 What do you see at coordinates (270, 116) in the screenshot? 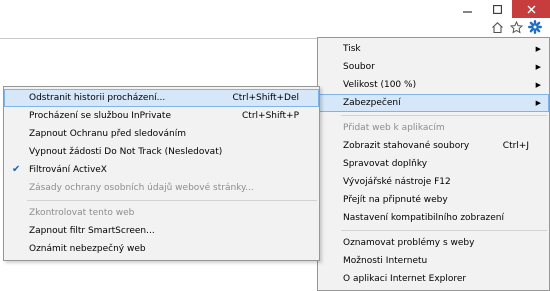
I see `menu-item-shortcut: Ctrl+Shift+P` at bounding box center [270, 116].